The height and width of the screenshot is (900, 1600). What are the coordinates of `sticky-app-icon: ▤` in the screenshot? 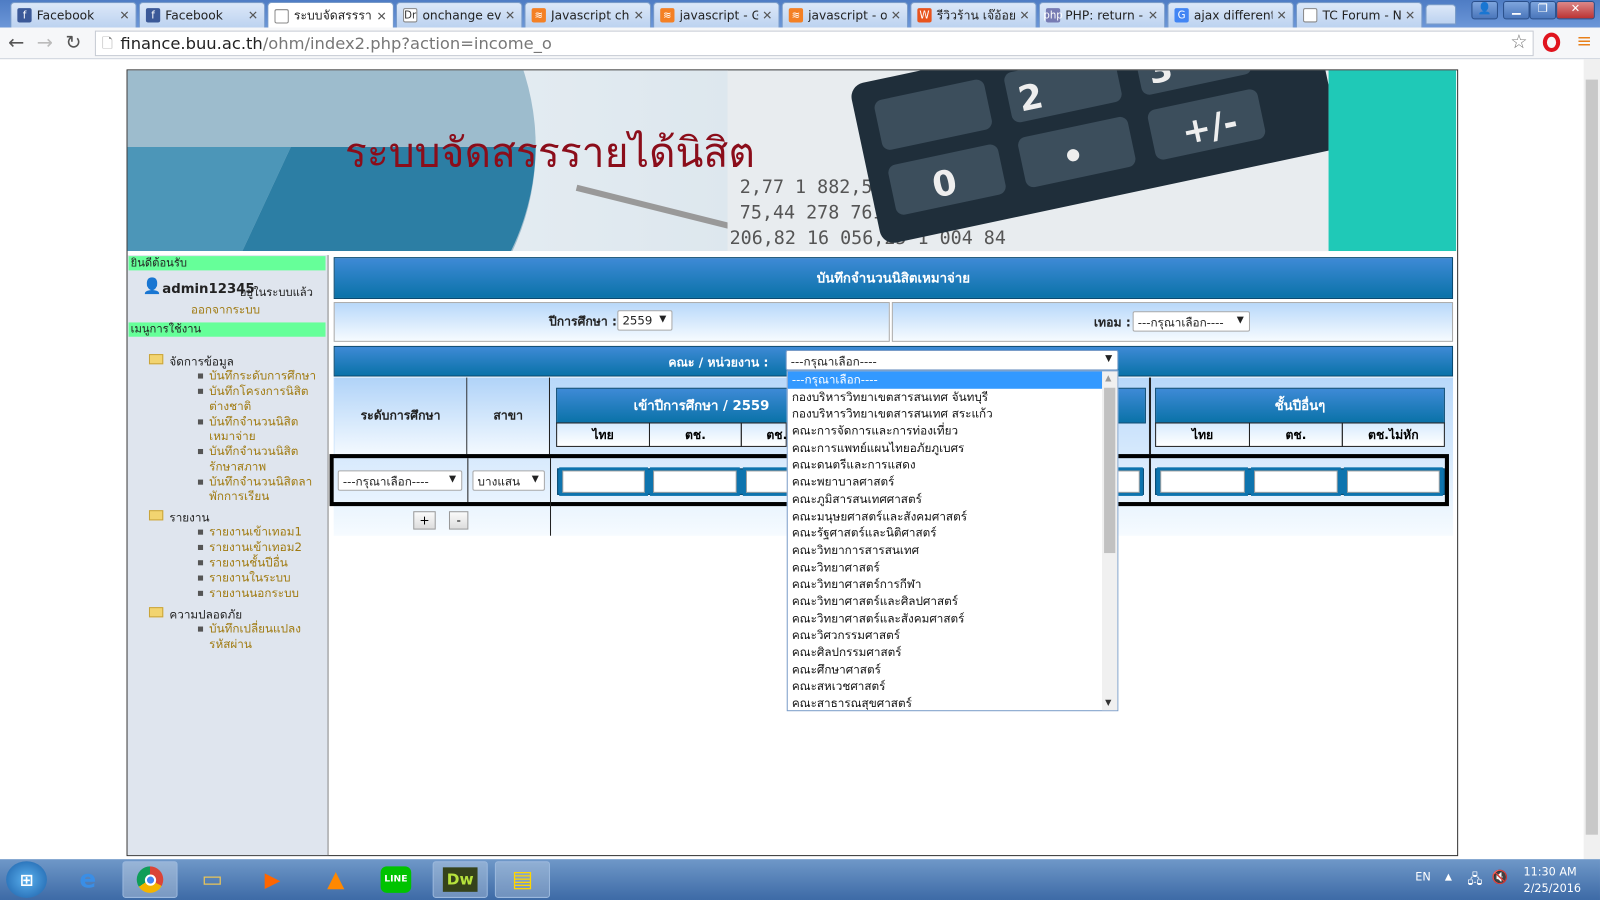 It's located at (522, 879).